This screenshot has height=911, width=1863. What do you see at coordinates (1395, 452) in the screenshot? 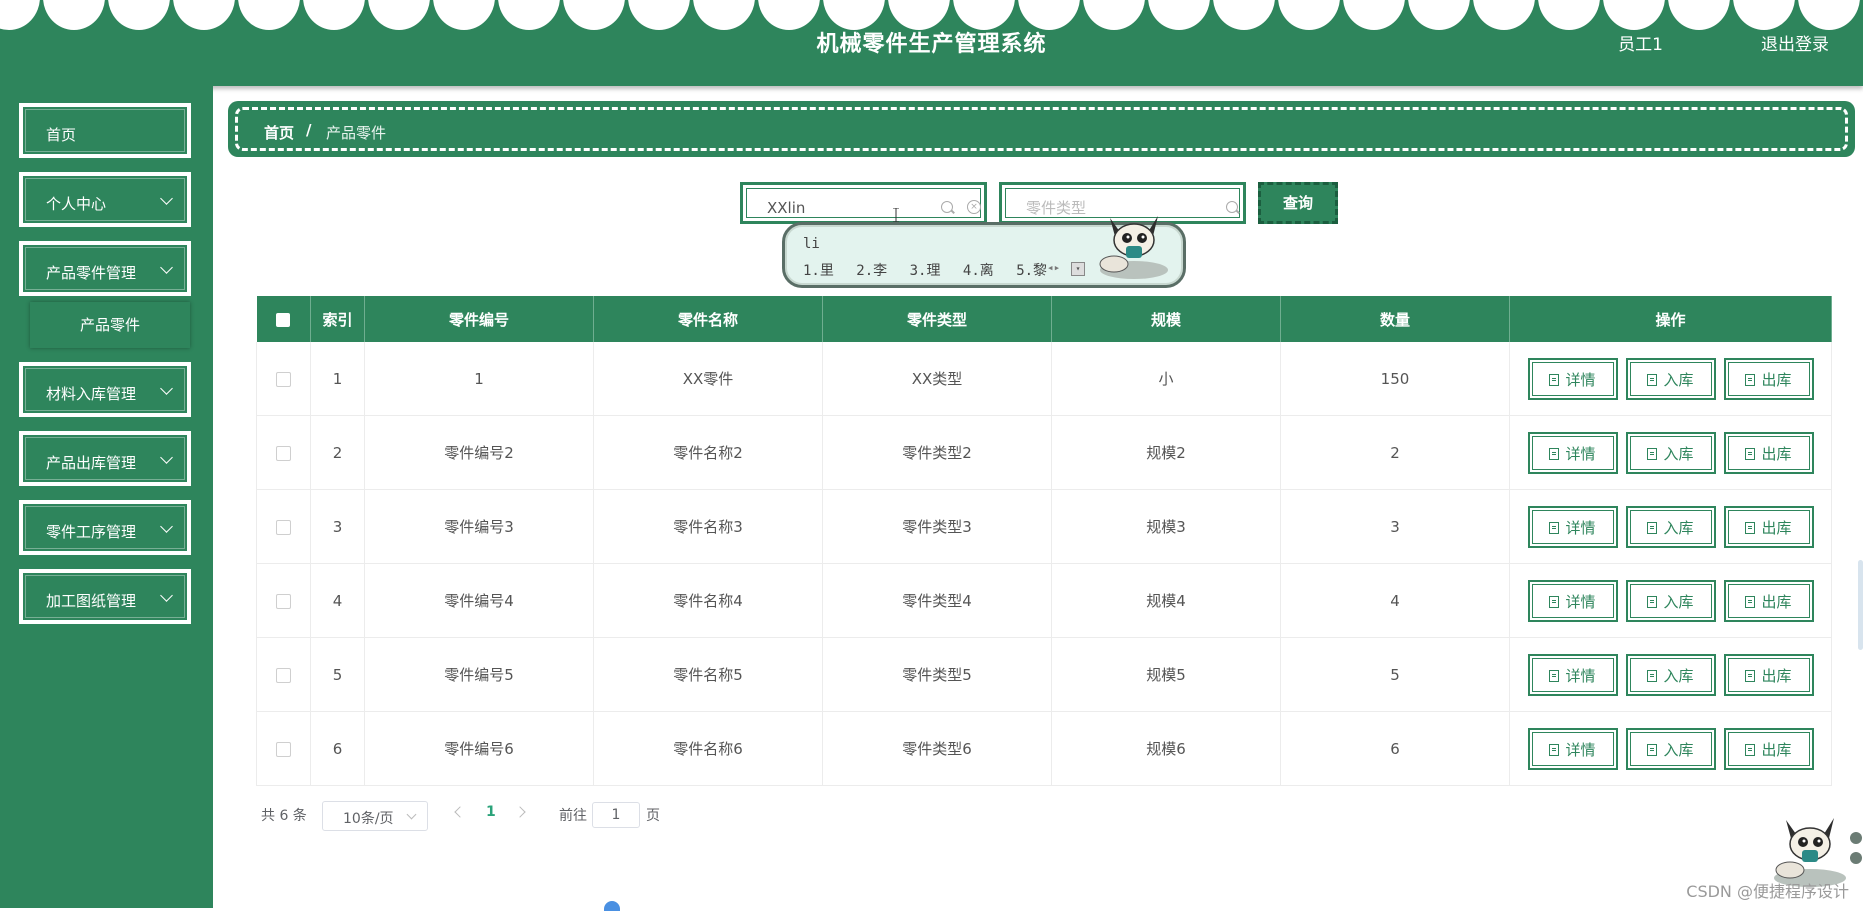
I see `quantity-cell: 2` at bounding box center [1395, 452].